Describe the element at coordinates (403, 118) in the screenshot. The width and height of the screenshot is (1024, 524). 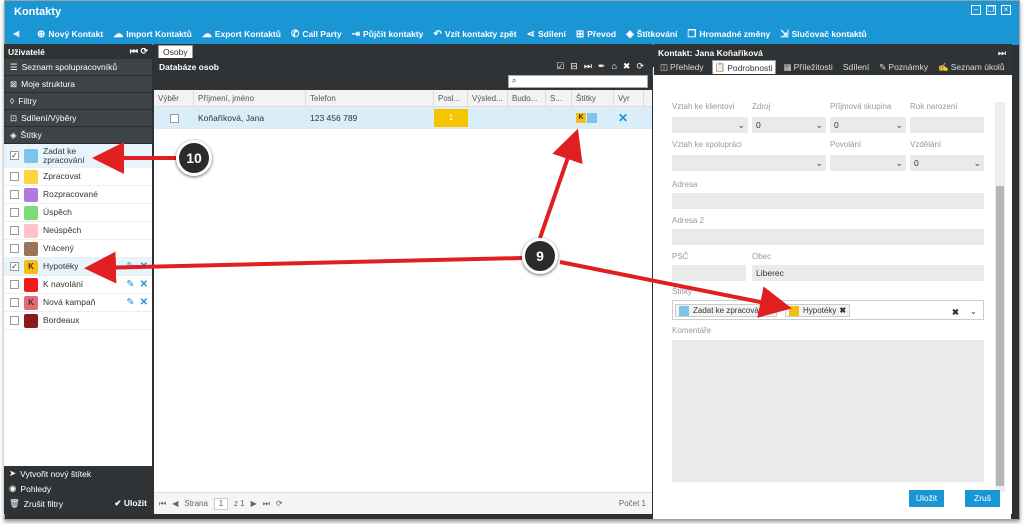
I see `table-row: Koňaříková, Jana 123 456 789 1 K ✕` at that location.